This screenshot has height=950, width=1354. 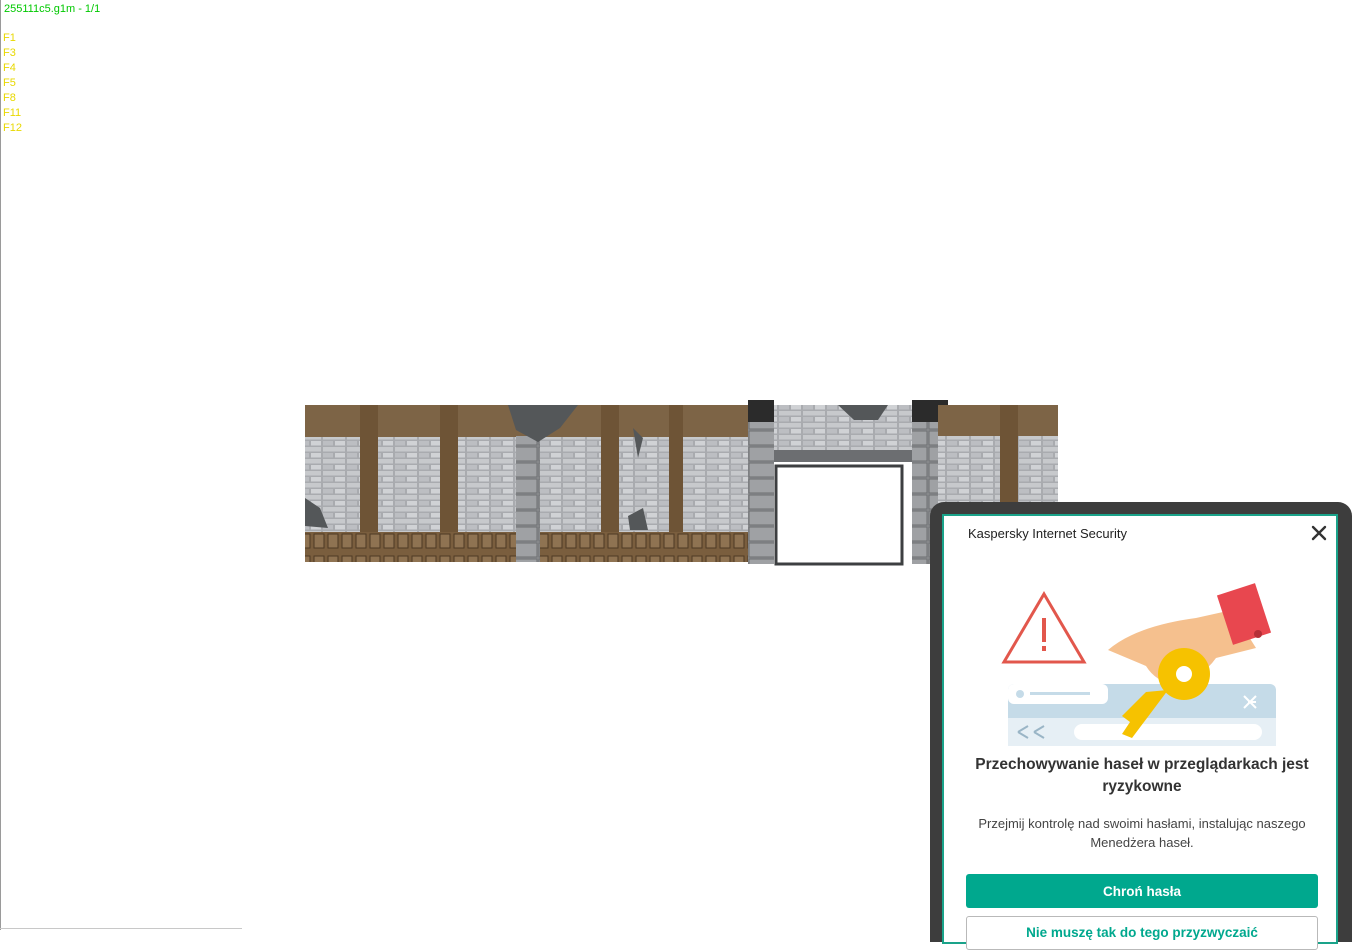 What do you see at coordinates (9, 53) in the screenshot?
I see `function-key: F3` at bounding box center [9, 53].